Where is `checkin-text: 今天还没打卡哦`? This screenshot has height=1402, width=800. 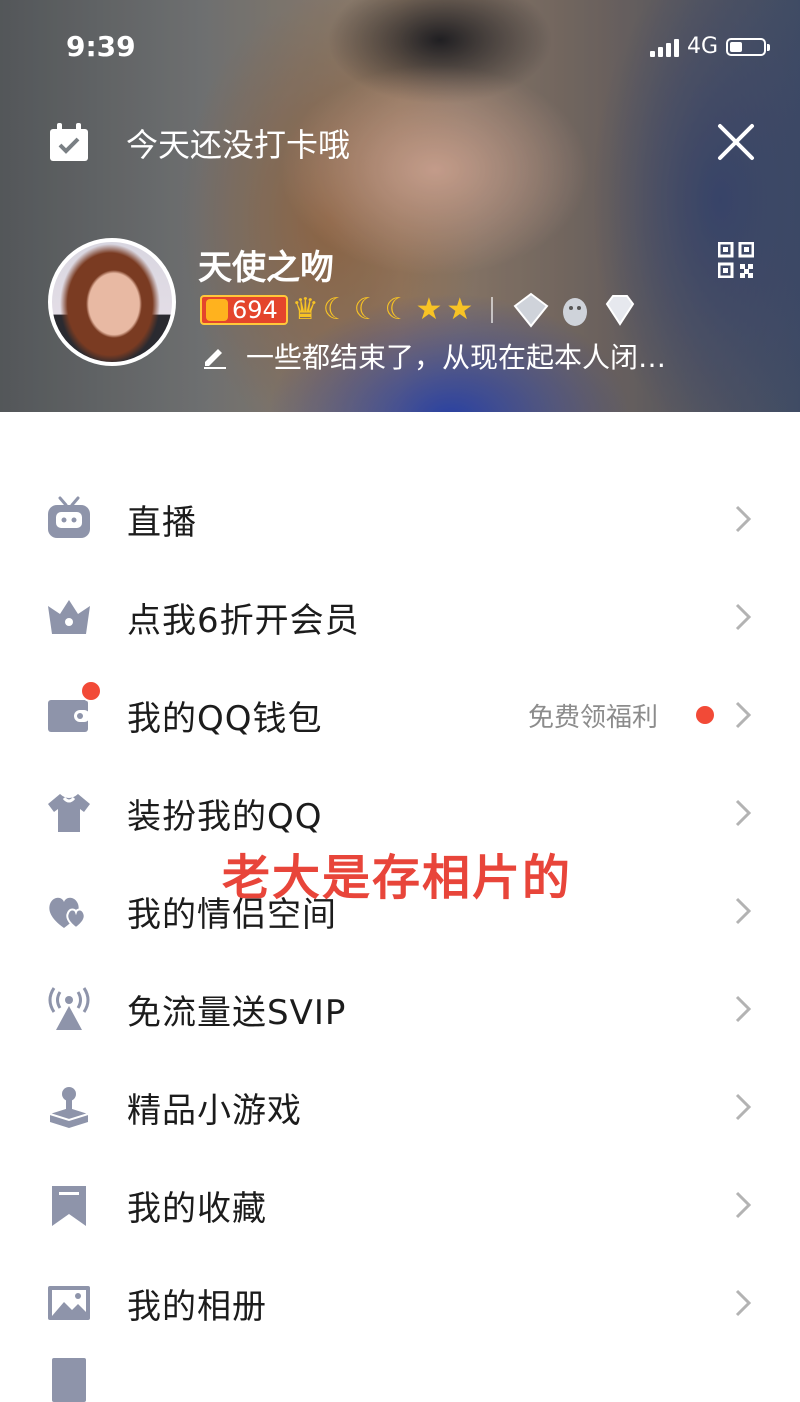 checkin-text: 今天还没打卡哦 is located at coordinates (238, 145).